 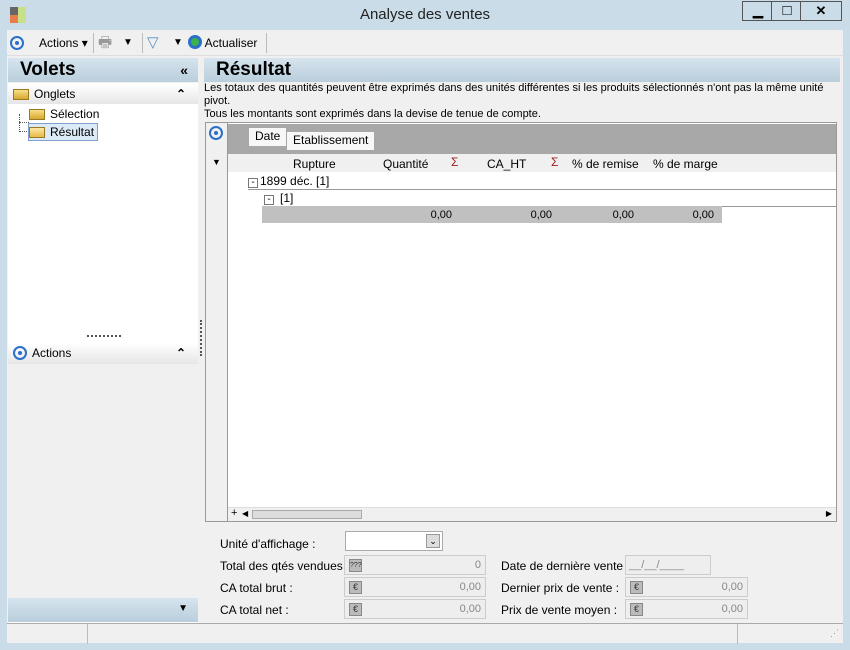 I want to click on total-remise: 0,00, so click(x=623, y=215).